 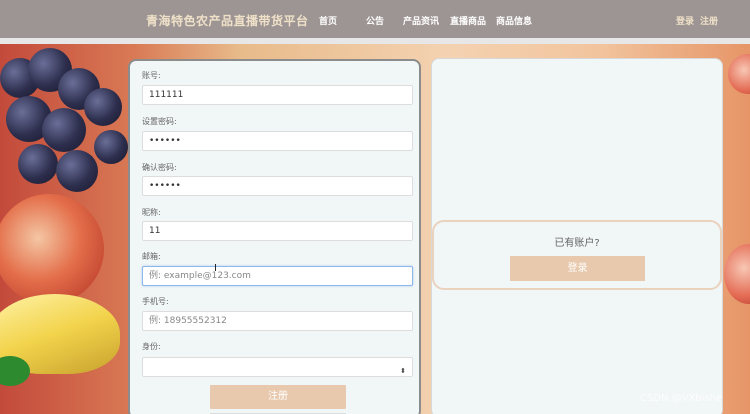 What do you see at coordinates (277, 186) in the screenshot?
I see `confirm-password-input: ••••••` at bounding box center [277, 186].